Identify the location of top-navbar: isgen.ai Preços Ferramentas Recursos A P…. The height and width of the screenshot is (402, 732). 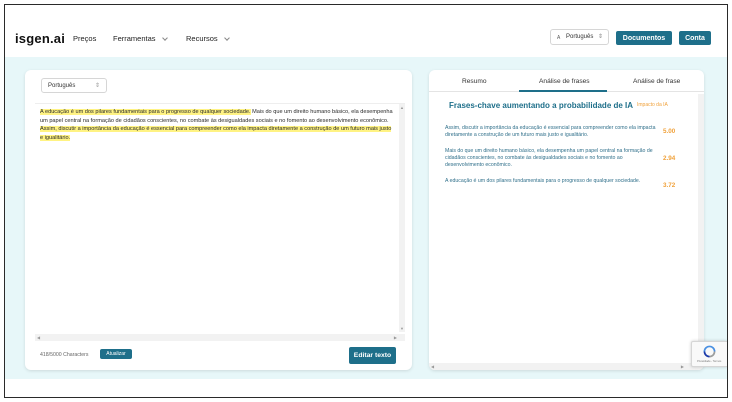
(366, 31).